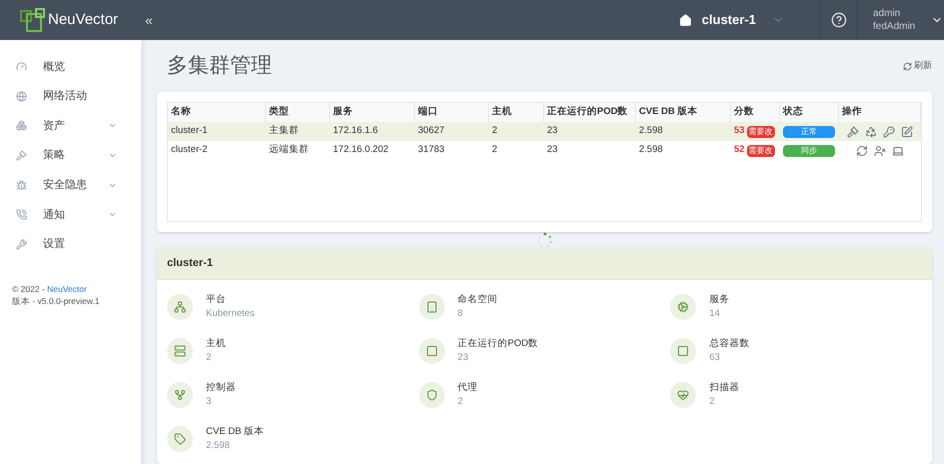 This screenshot has height=464, width=944. Describe the element at coordinates (70, 67) in the screenshot. I see `nav-item: 概览` at that location.